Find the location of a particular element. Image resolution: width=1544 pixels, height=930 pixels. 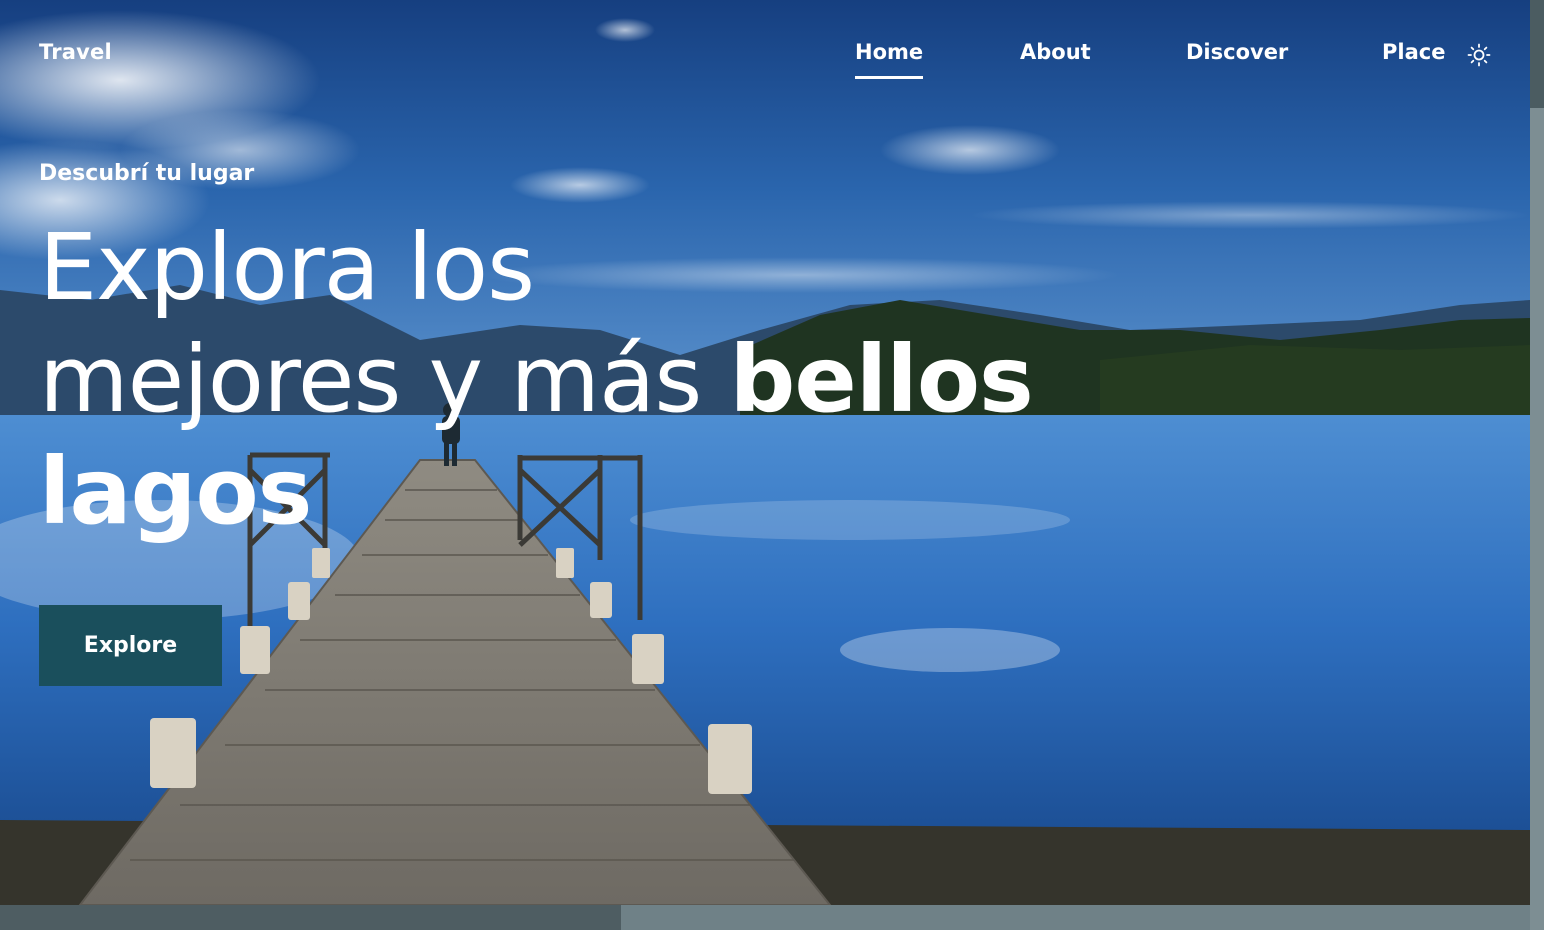

sun-icon is located at coordinates (1479, 55).